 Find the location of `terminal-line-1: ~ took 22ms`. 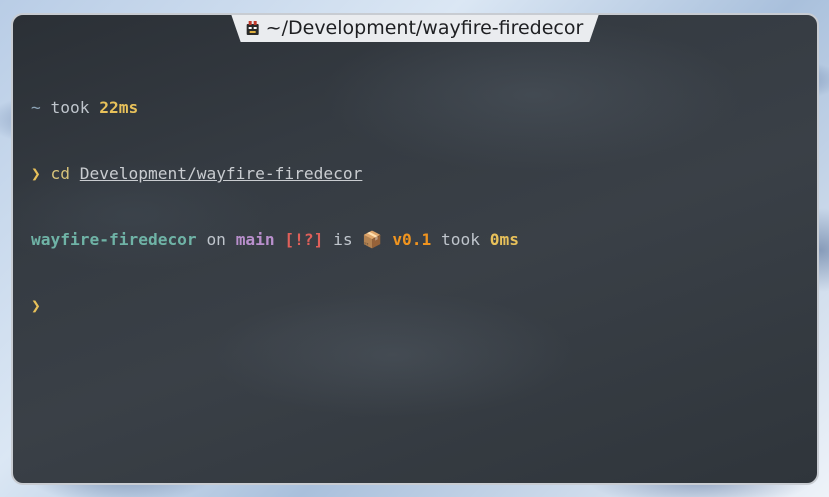

terminal-line-1: ~ took 22ms is located at coordinates (275, 108).